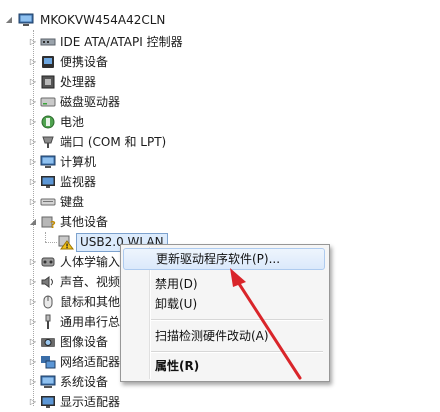 This screenshot has width=440, height=412. What do you see at coordinates (113, 142) in the screenshot?
I see `tree-item-label: 端口 (COM 和 LPT)` at bounding box center [113, 142].